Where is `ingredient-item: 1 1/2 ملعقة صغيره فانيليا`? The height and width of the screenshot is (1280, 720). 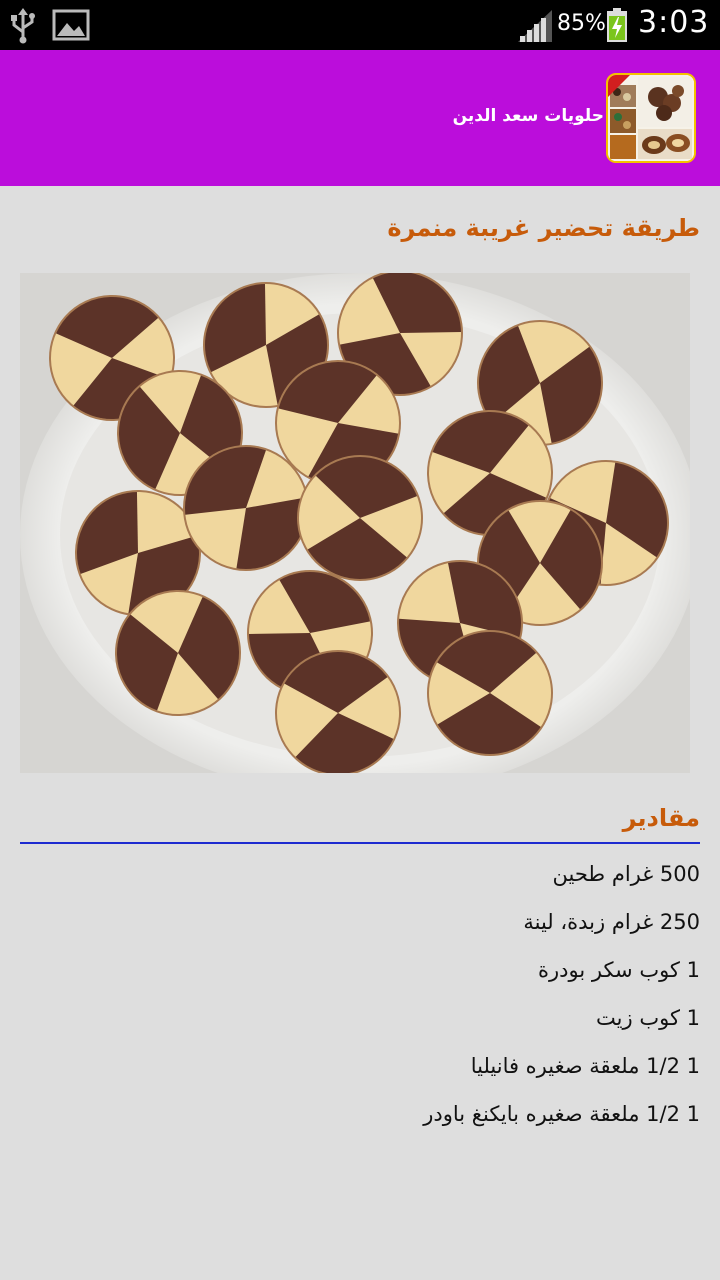 ingredient-item: 1 1/2 ملعقة صغيره فانيليا is located at coordinates (585, 1066).